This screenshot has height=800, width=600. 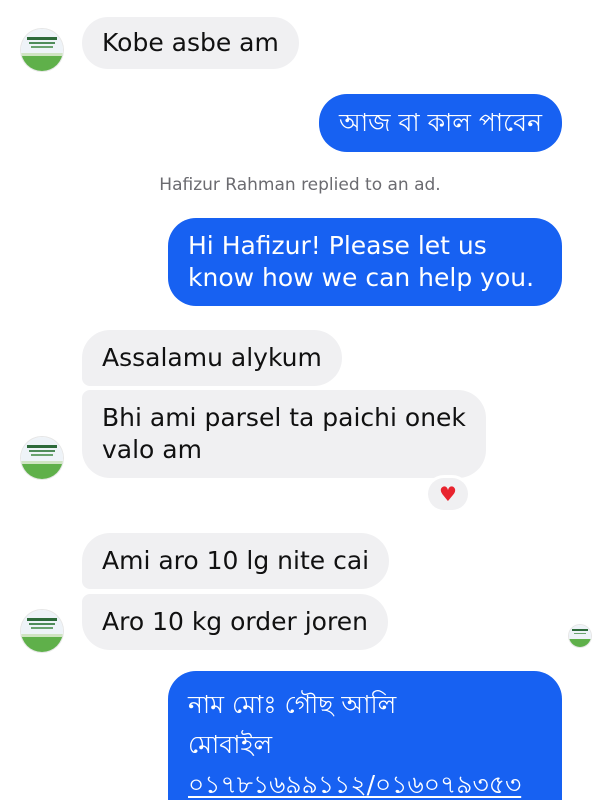 I want to click on message-bubble-incoming: Bhi ami parsel ta paichi onek valo am, so click(x=284, y=434).